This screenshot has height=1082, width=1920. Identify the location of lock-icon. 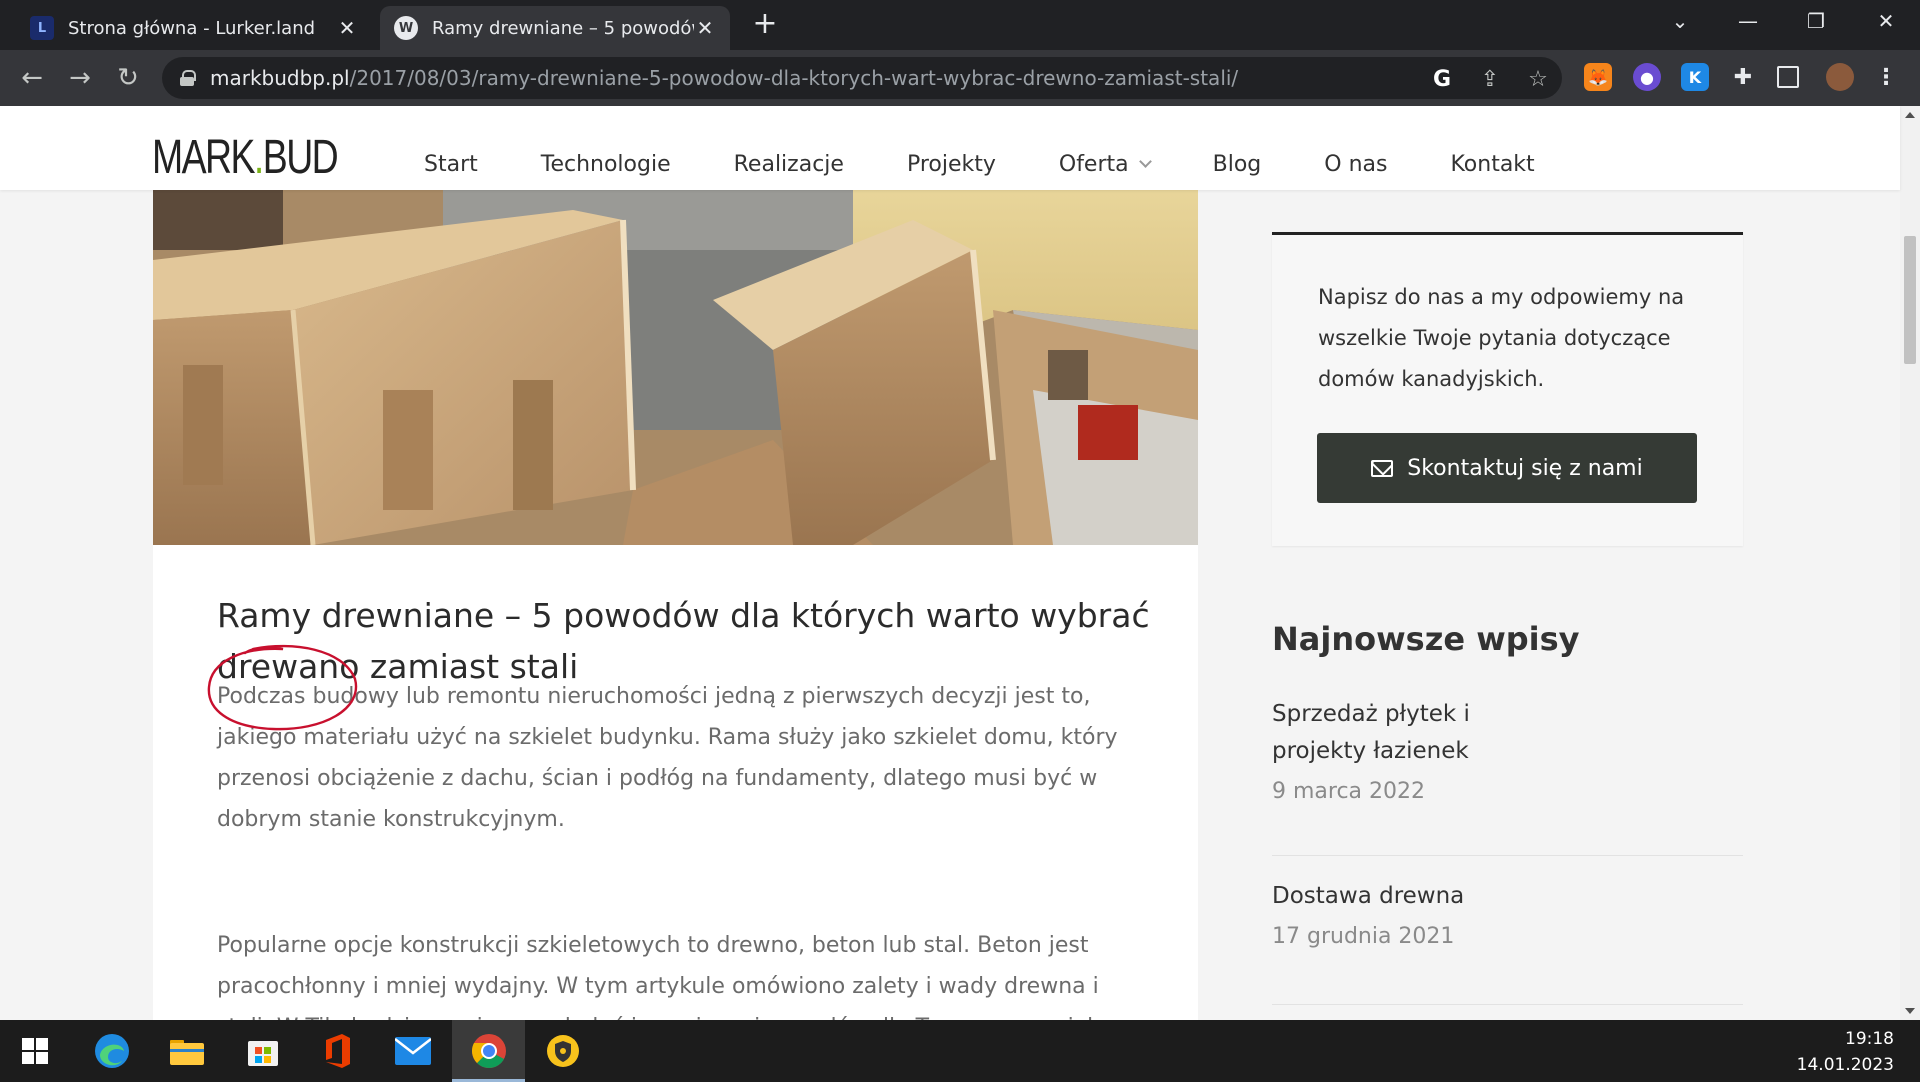
(188, 78).